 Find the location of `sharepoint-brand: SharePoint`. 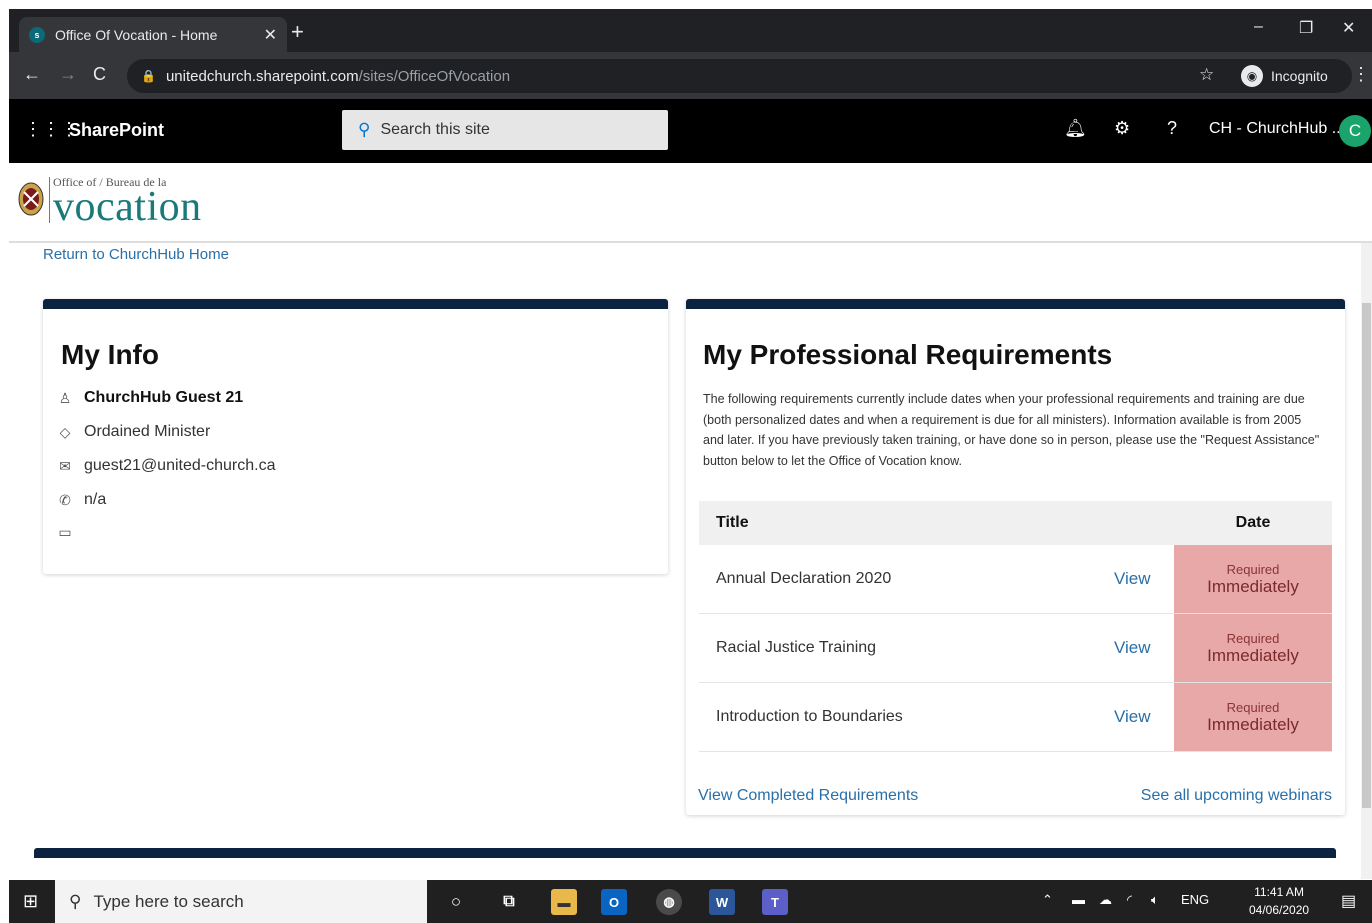

sharepoint-brand: SharePoint is located at coordinates (116, 130).